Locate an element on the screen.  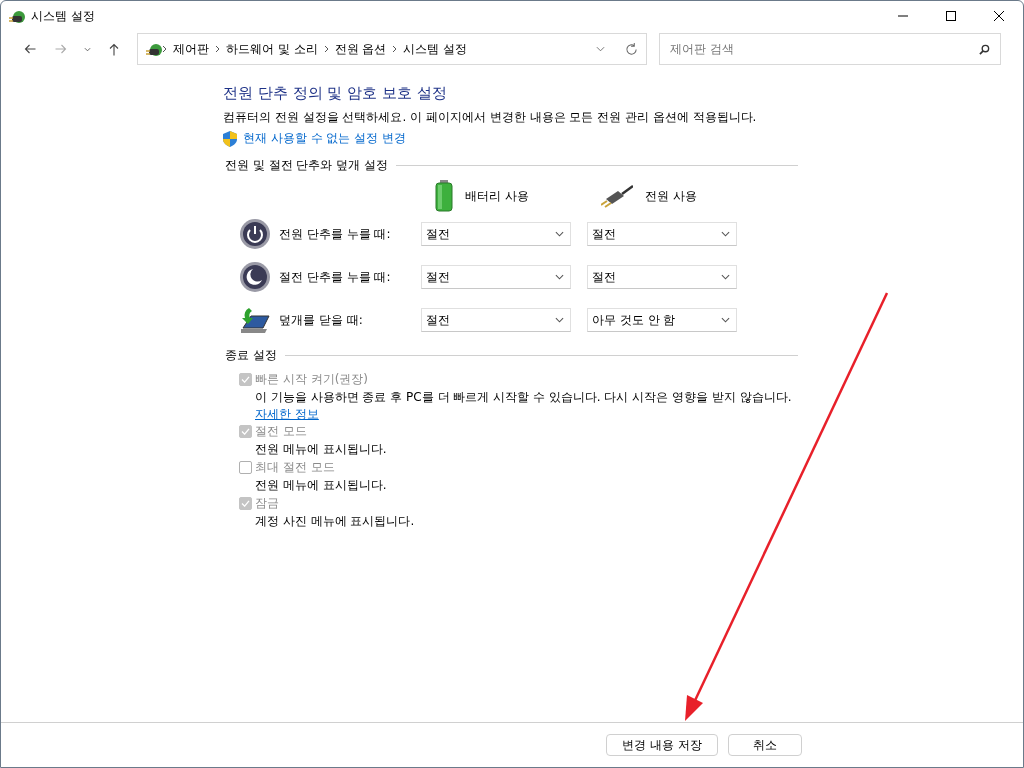
power-button-icon is located at coordinates (255, 234).